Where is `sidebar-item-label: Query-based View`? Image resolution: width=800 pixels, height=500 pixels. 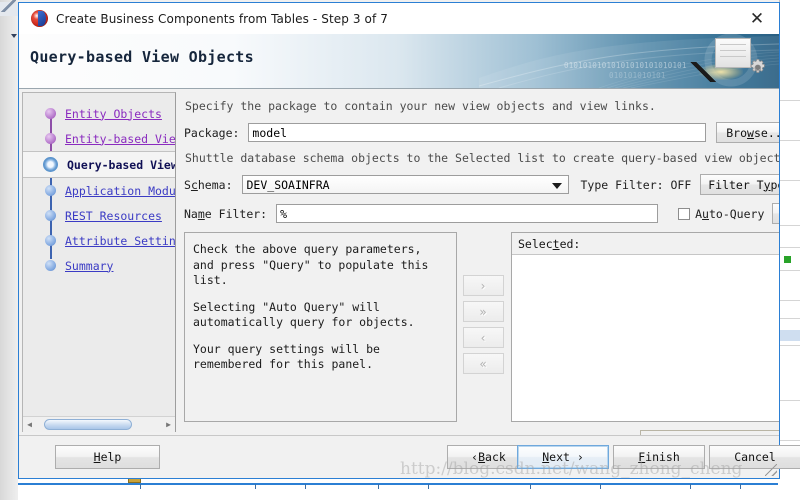 sidebar-item-label: Query-based View is located at coordinates (121, 164).